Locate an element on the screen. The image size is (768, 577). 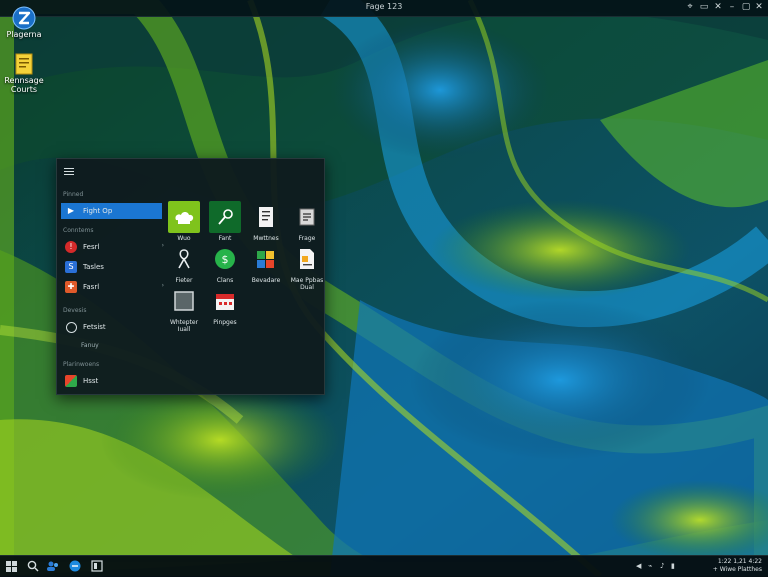
menu-item-label: Fesrl is located at coordinates (91, 247).